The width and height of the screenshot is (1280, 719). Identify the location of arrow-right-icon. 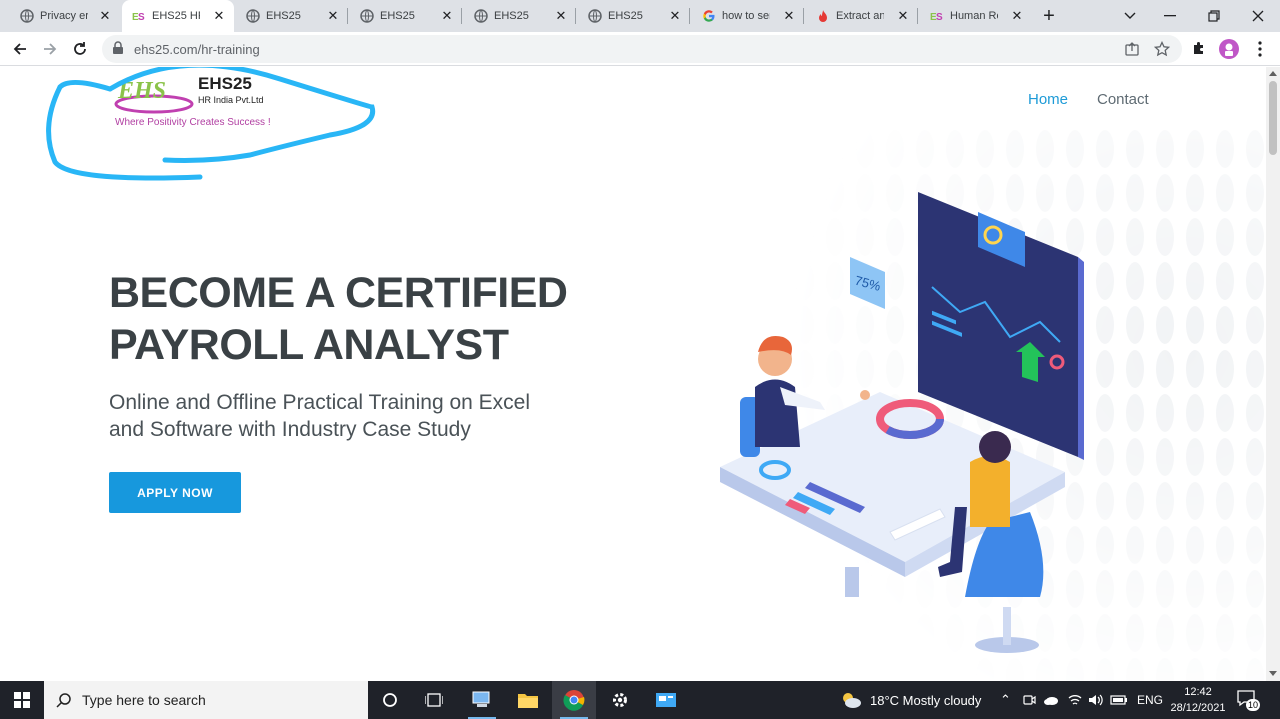
(50, 49).